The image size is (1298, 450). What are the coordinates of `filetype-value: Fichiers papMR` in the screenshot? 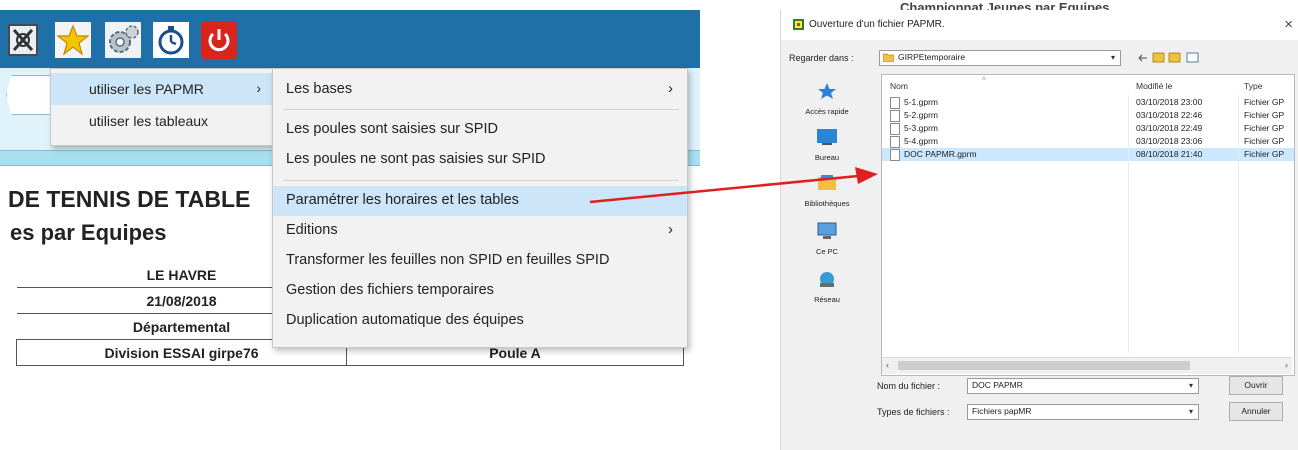 It's located at (1002, 411).